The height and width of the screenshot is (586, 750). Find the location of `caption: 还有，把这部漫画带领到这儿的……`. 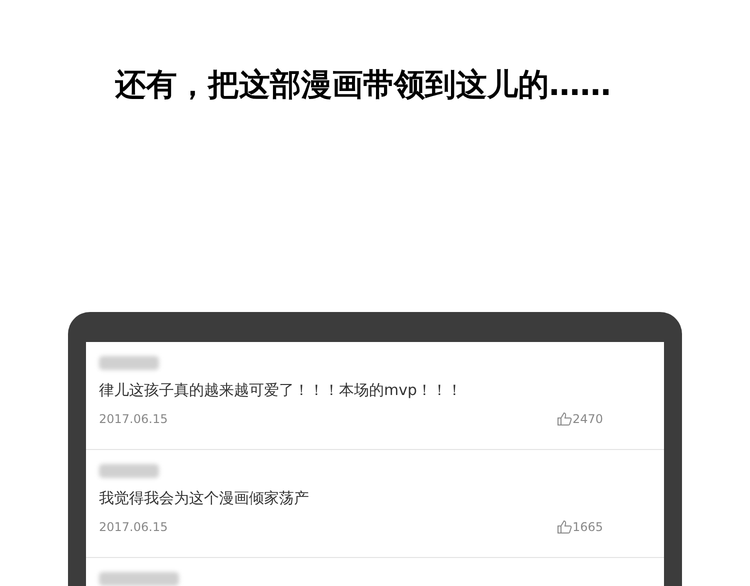

caption: 还有，把这部漫画带领到这儿的…… is located at coordinates (363, 85).